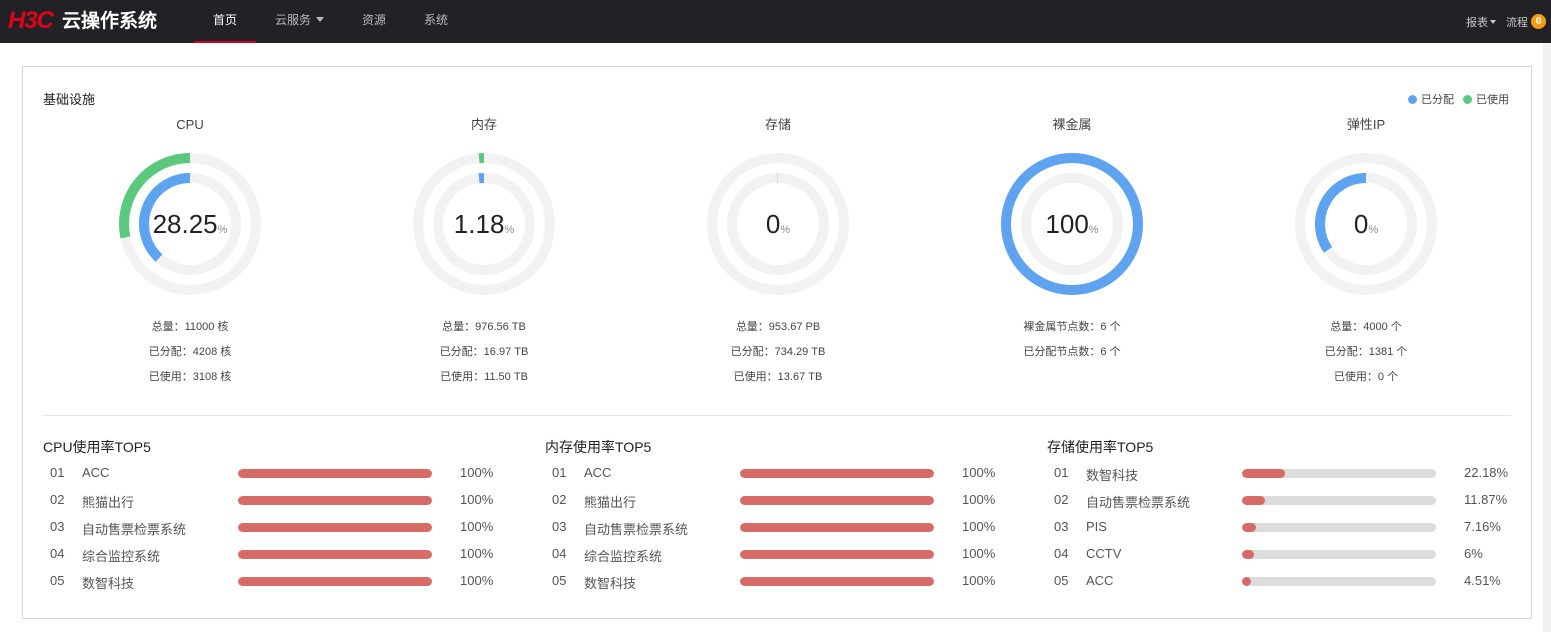  I want to click on gauge-stat-line: 总量：953.67 PB, so click(778, 327).